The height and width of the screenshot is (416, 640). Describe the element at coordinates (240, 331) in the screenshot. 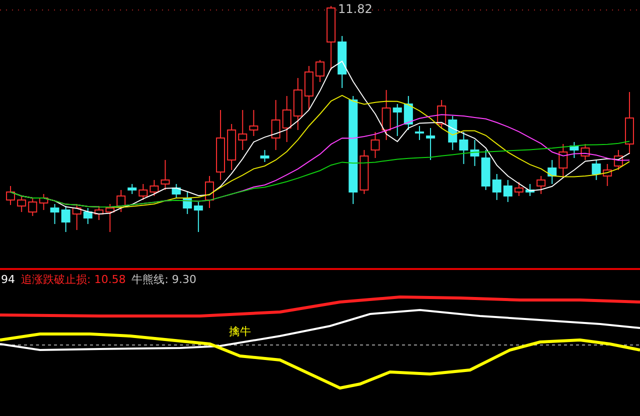

I see `signal-label: 擒牛` at that location.